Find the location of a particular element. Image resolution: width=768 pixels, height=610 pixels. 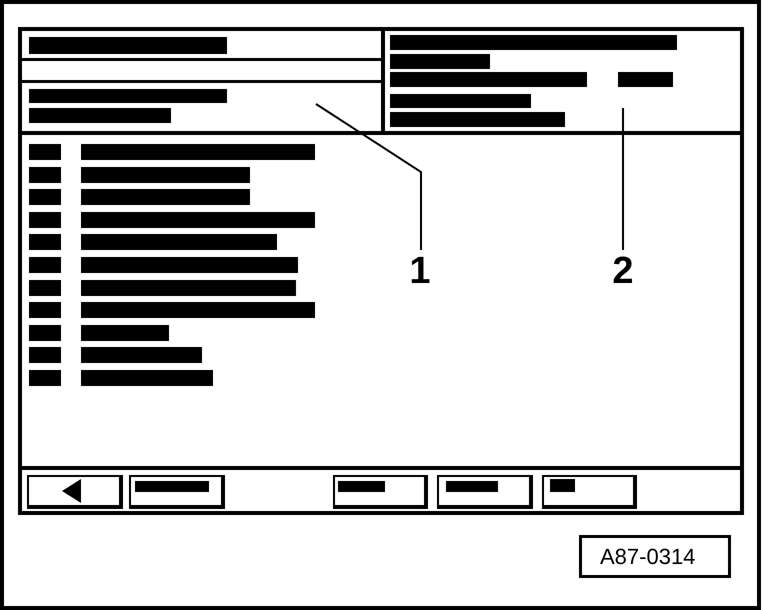

back-button is located at coordinates (75, 492).